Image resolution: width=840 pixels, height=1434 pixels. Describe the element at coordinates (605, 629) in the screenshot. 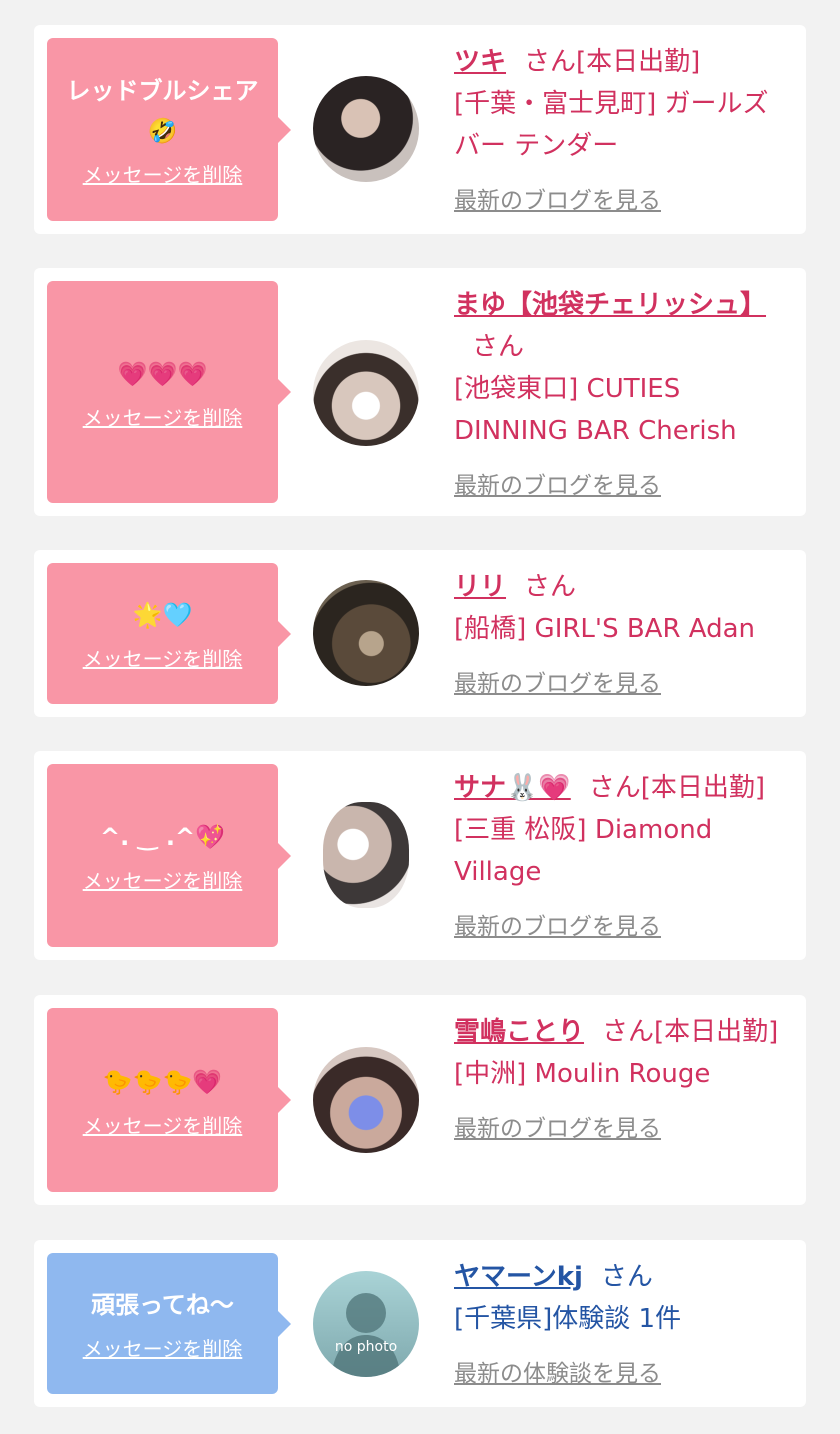

I see `shop-name: [船橋] GIRL'S BAR Adan` at that location.